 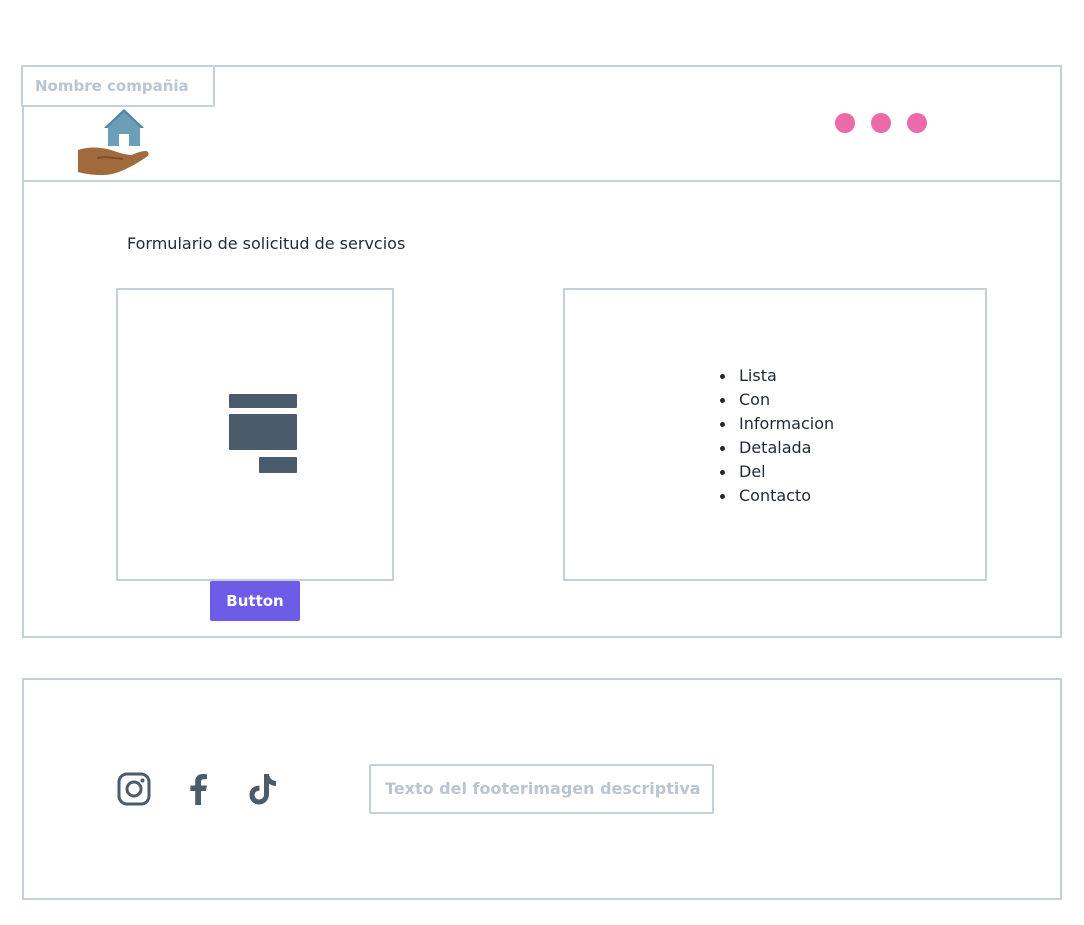 I want to click on header-divider, so click(x=542, y=181).